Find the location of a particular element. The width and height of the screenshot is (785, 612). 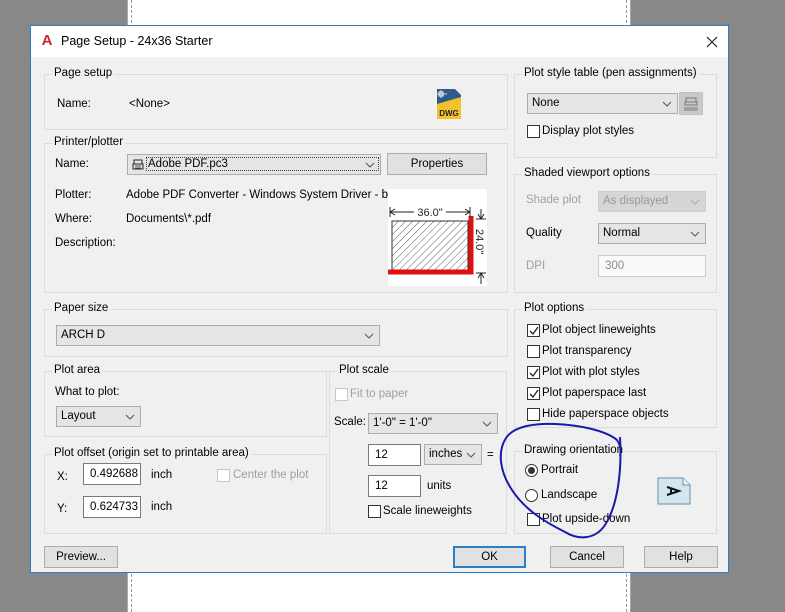

close-button is located at coordinates (712, 41).